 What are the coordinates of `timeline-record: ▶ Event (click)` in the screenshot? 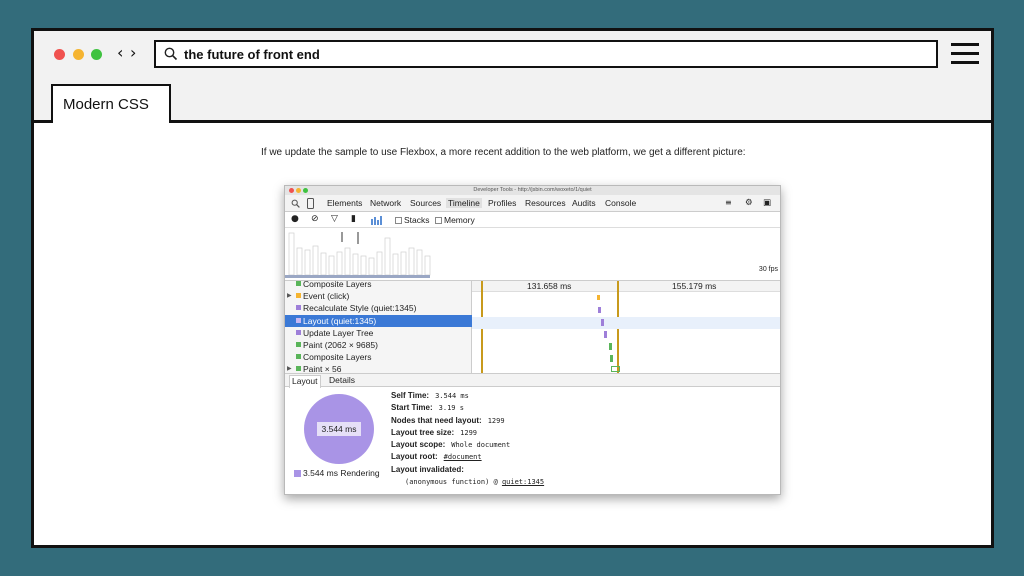 It's located at (378, 296).